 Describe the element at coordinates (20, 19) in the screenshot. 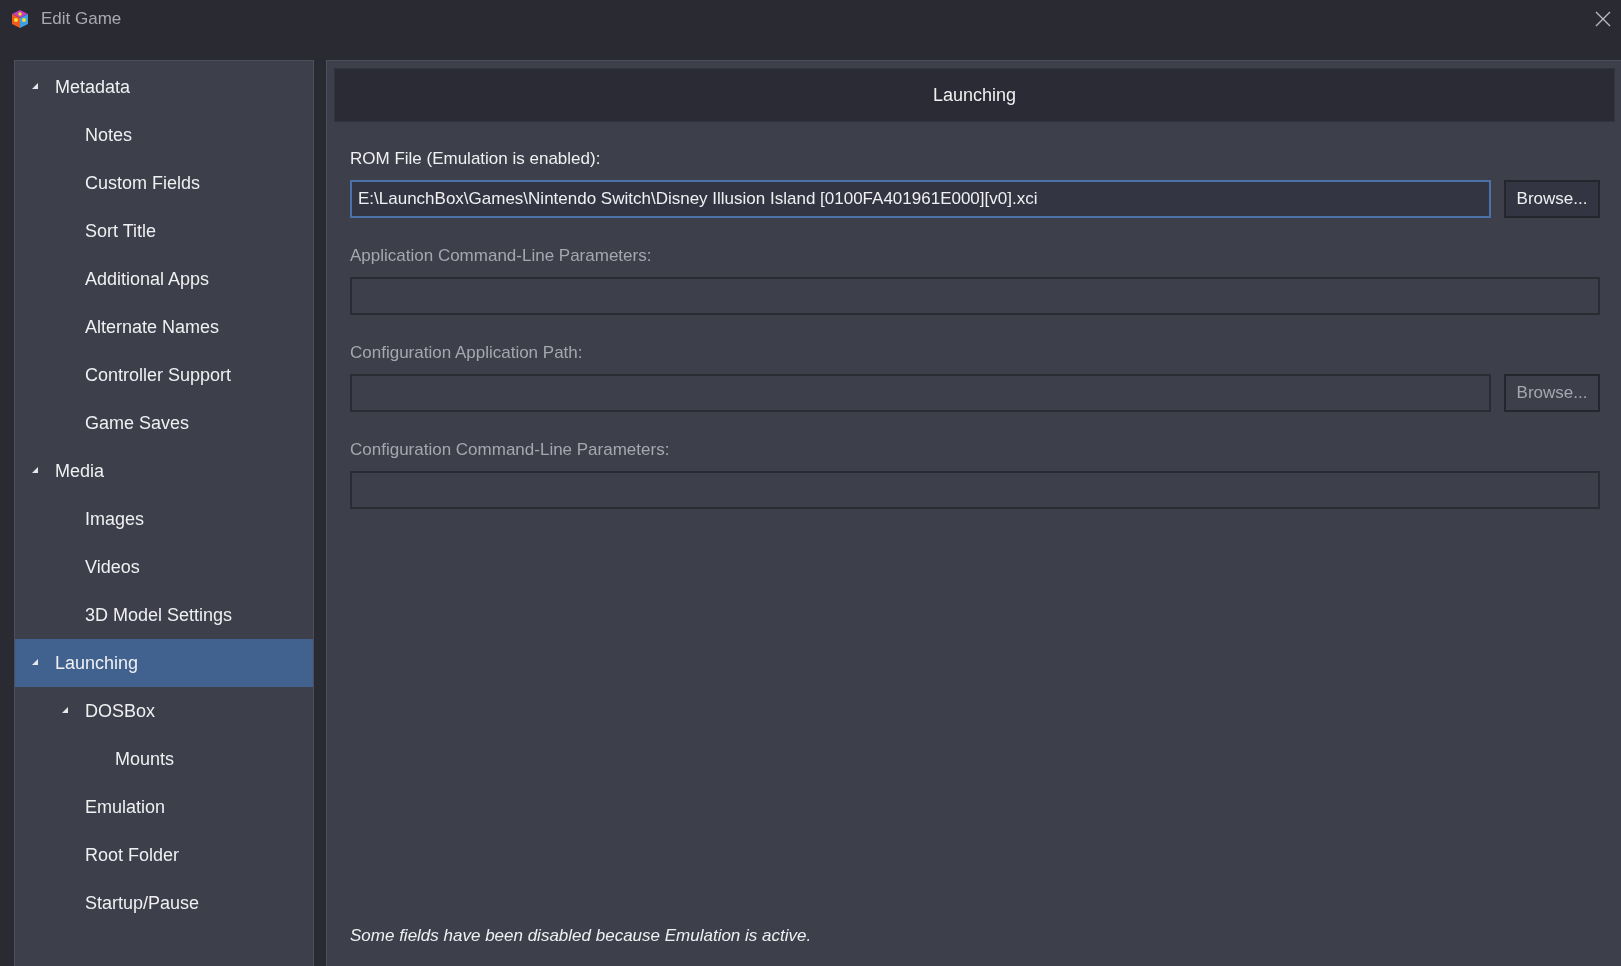

I see `cube-logo-icon` at that location.